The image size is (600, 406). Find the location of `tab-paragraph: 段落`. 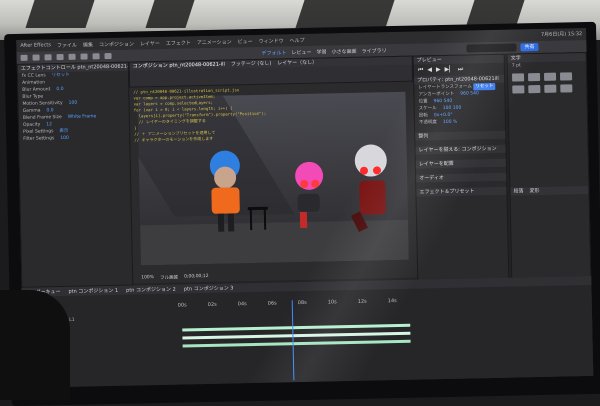

tab-paragraph: 段落 is located at coordinates (518, 191).